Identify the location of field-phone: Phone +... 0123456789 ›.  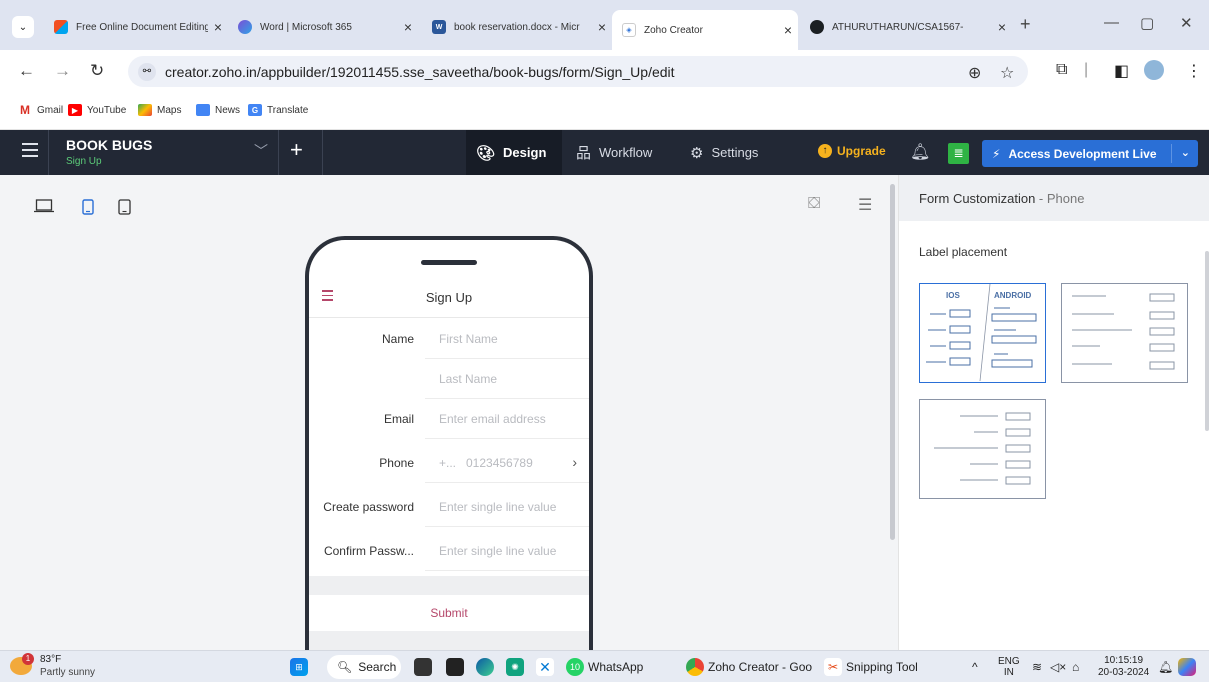
(449, 463).